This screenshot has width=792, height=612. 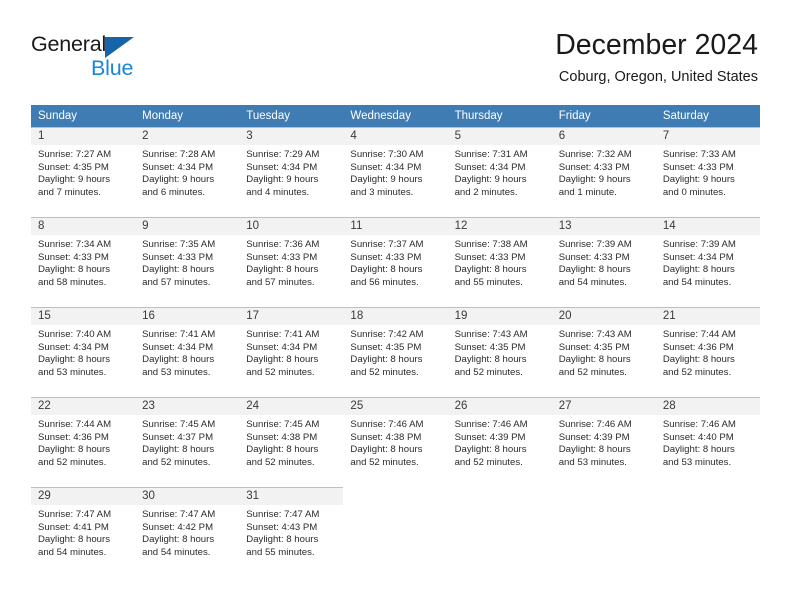 What do you see at coordinates (179, 424) in the screenshot?
I see `sunrise-time: Sunrise: 7:45 AM` at bounding box center [179, 424].